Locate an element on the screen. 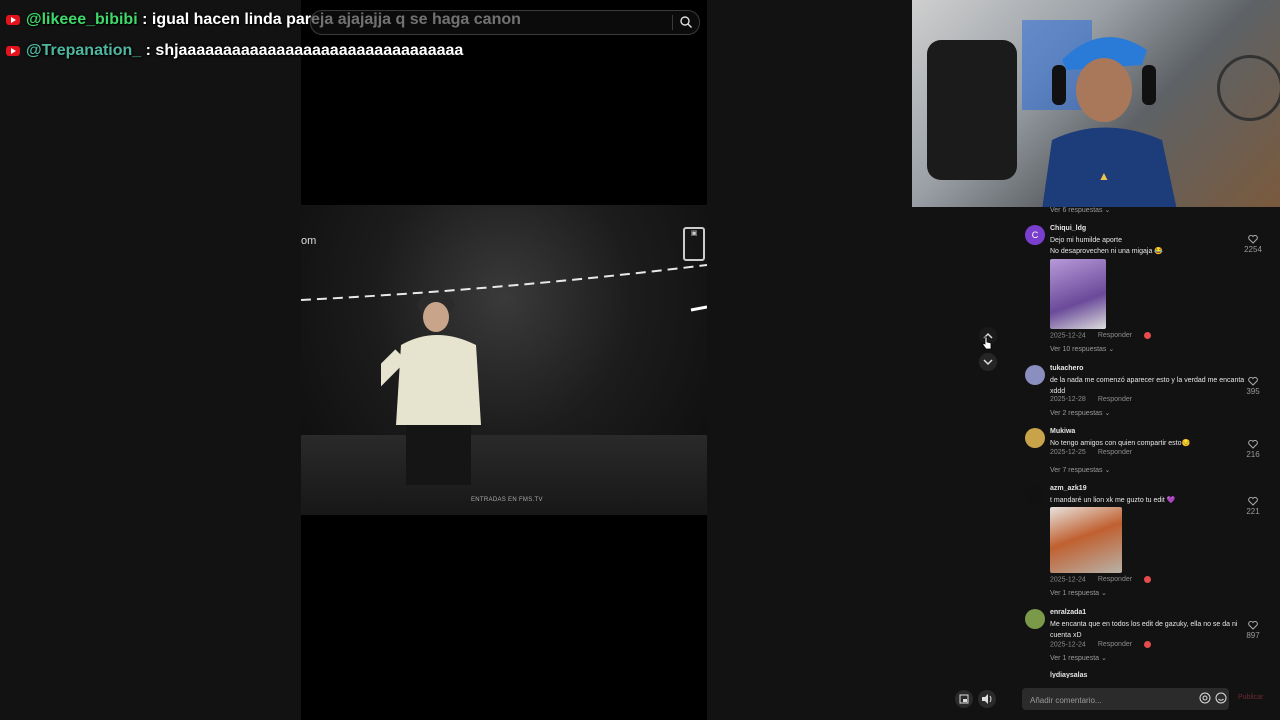 The image size is (1280, 720). comment-username: azm_azk19 is located at coordinates (1068, 488).